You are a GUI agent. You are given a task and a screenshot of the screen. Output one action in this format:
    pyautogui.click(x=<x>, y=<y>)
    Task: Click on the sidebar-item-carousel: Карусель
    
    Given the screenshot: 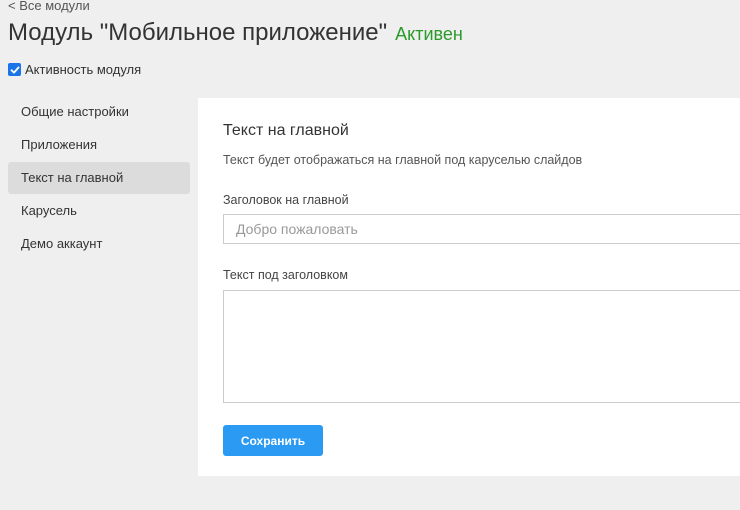 What is the action you would take?
    pyautogui.click(x=99, y=211)
    